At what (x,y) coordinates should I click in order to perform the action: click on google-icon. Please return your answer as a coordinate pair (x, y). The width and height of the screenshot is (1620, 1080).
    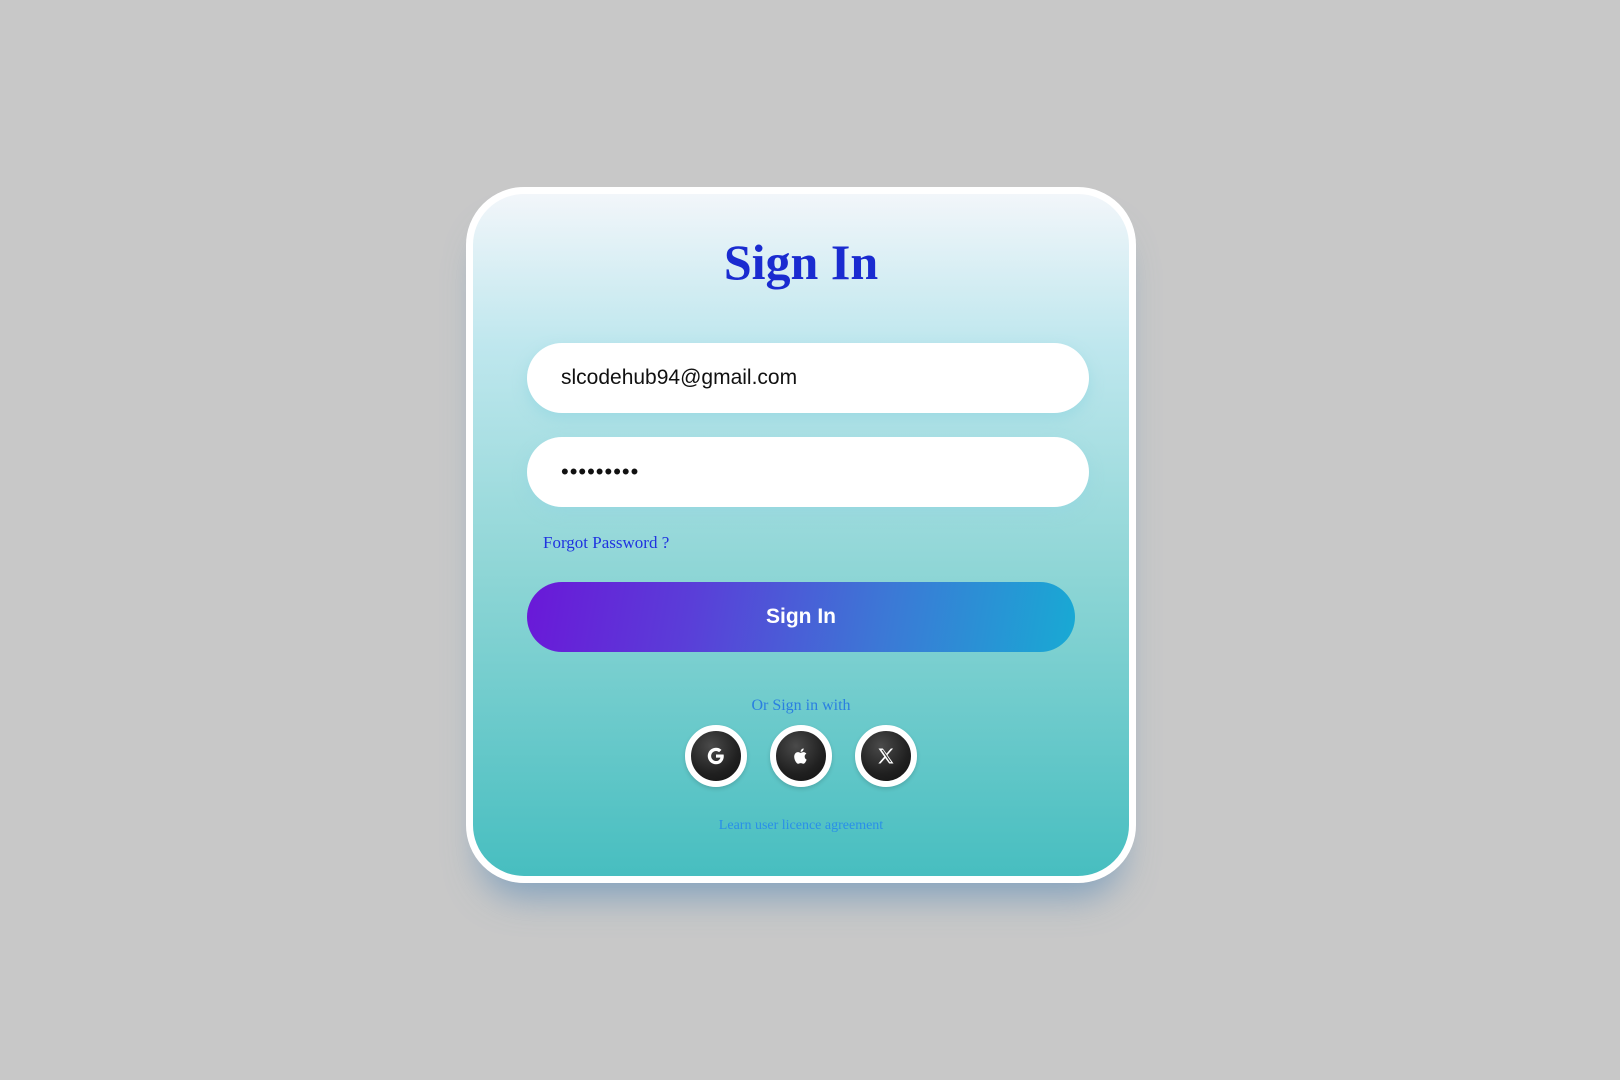
    Looking at the image, I should click on (715, 756).